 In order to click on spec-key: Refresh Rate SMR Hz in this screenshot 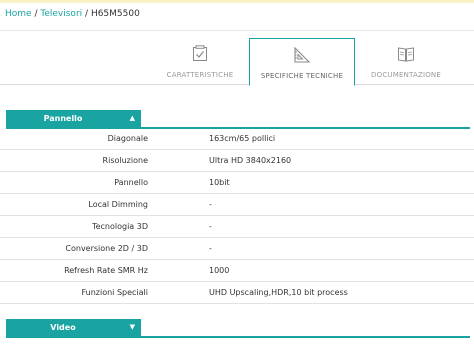, I will do `click(106, 270)`.